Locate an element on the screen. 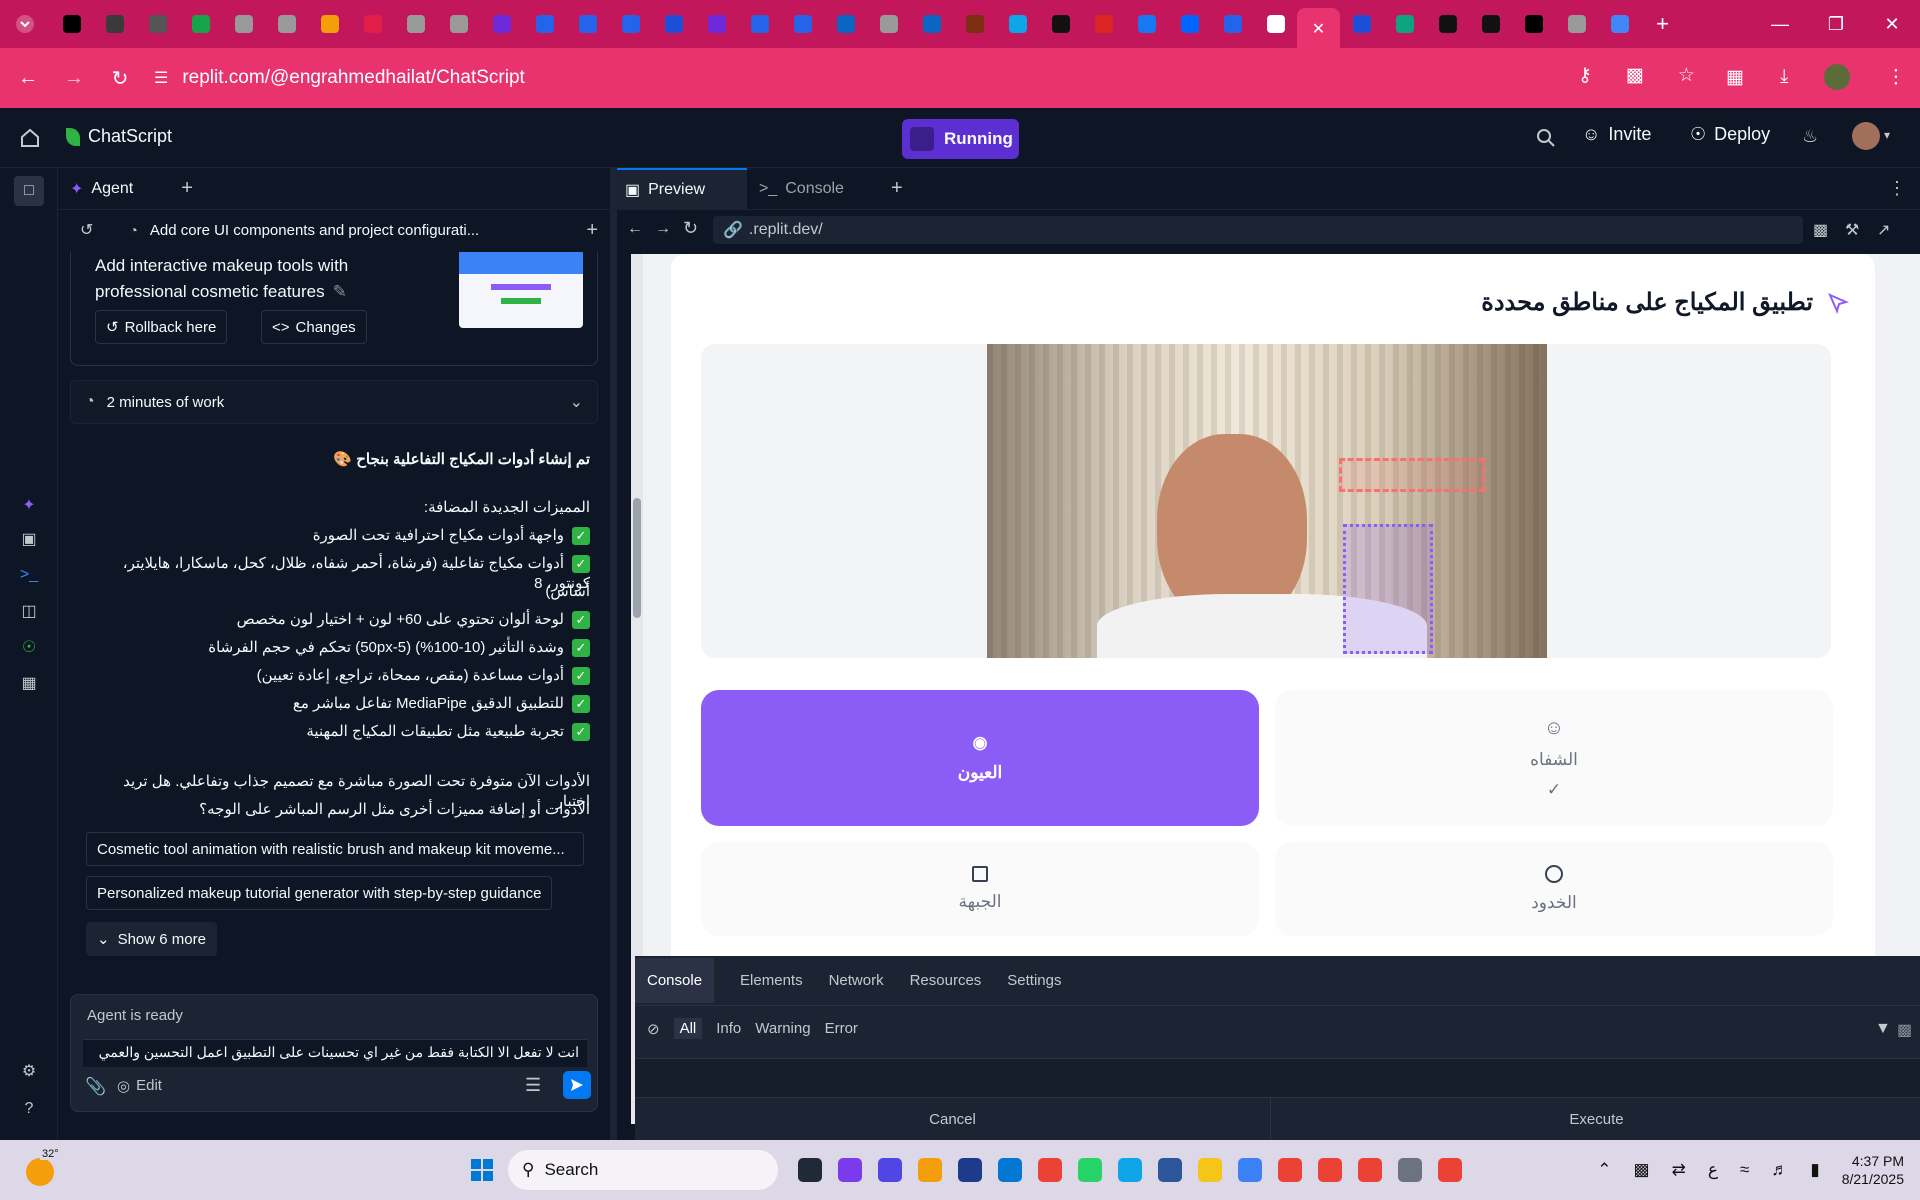  filter-error: Error is located at coordinates (841, 1028).